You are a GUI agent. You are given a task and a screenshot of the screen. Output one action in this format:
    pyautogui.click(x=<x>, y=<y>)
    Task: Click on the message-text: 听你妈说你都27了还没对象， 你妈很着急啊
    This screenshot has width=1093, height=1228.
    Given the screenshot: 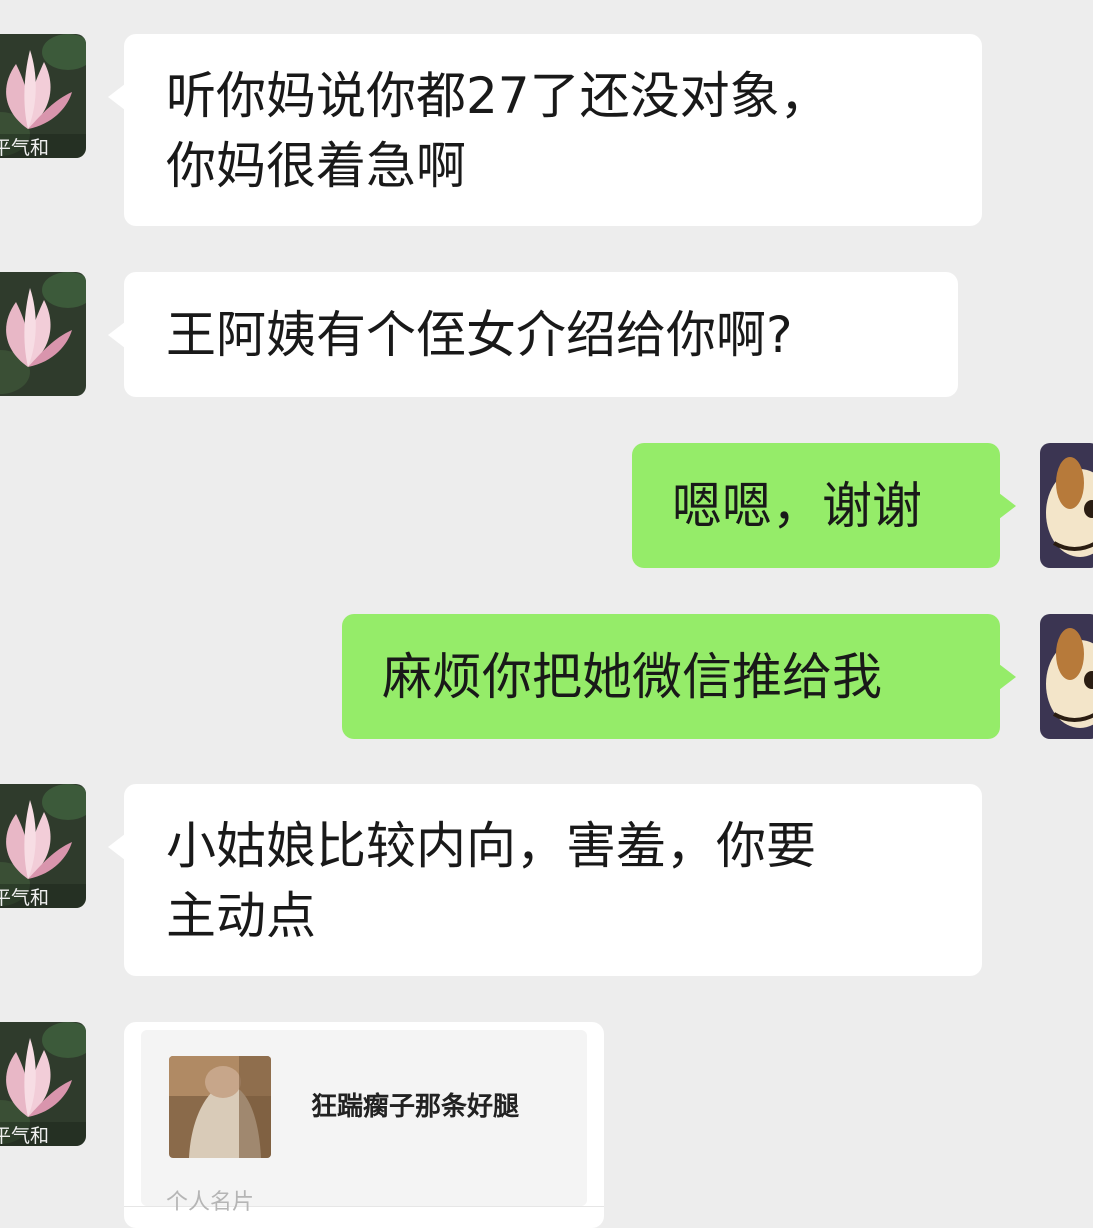 What is the action you would take?
    pyautogui.click(x=498, y=131)
    